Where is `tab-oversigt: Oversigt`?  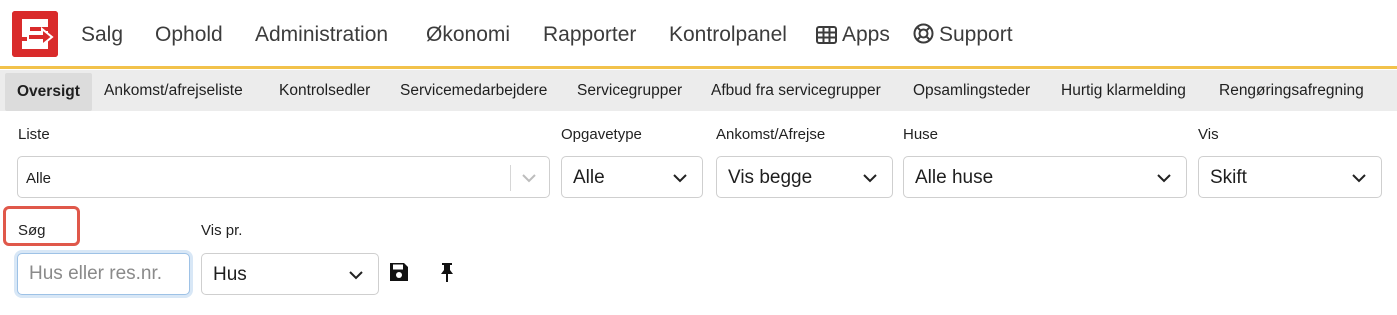 tab-oversigt: Oversigt is located at coordinates (48, 92).